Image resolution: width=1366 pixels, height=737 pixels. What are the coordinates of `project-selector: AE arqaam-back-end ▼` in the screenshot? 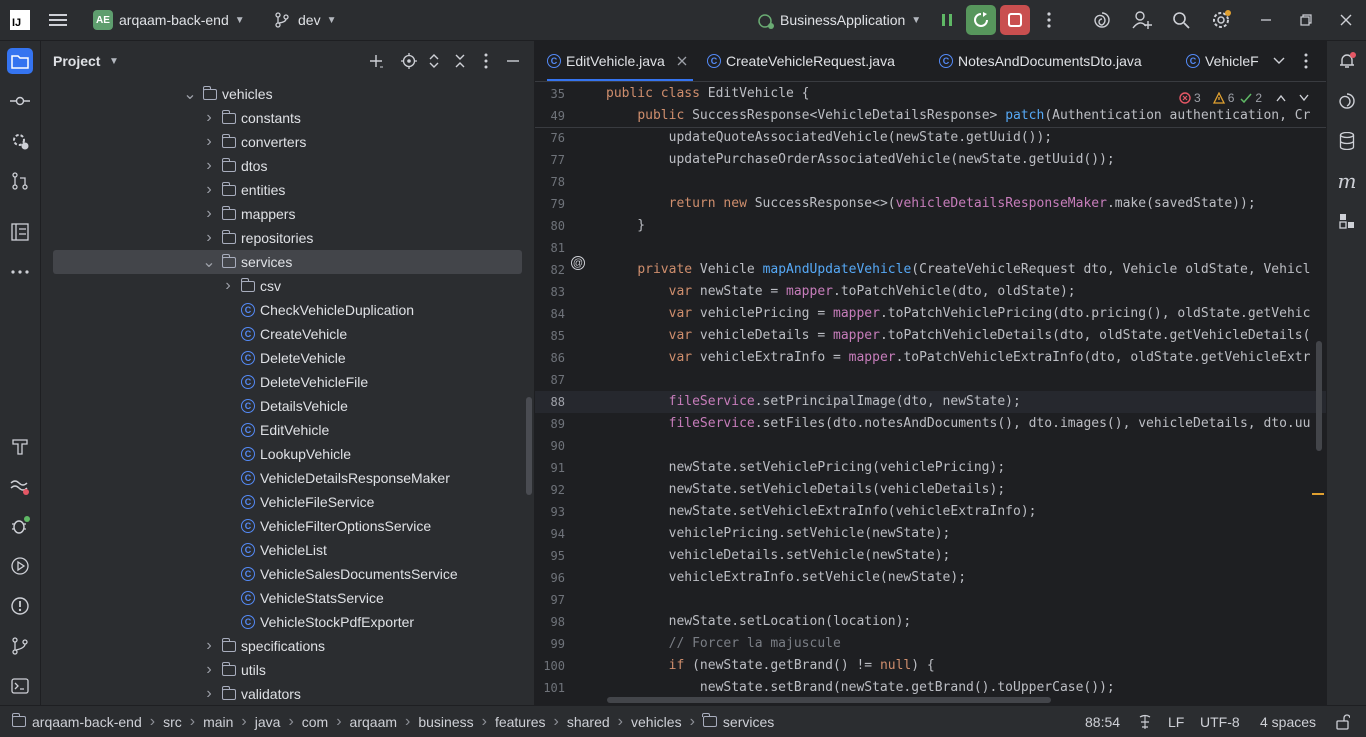 It's located at (169, 20).